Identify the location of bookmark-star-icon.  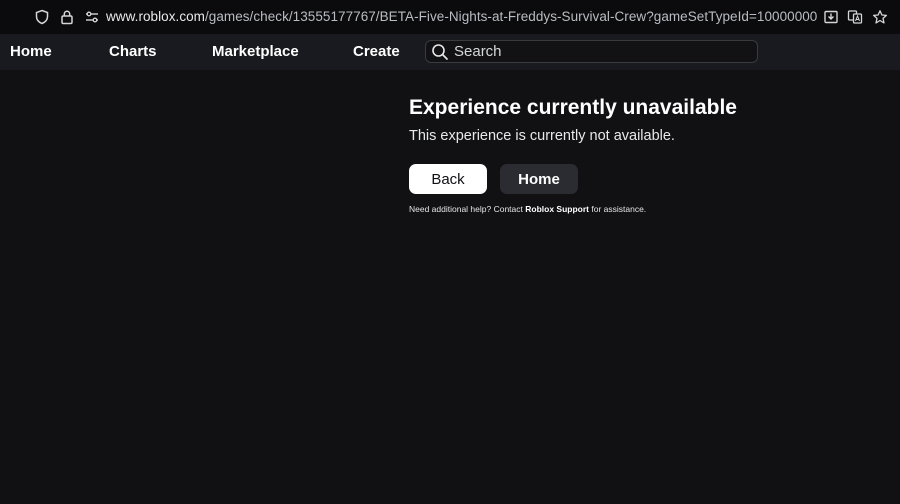
(880, 17).